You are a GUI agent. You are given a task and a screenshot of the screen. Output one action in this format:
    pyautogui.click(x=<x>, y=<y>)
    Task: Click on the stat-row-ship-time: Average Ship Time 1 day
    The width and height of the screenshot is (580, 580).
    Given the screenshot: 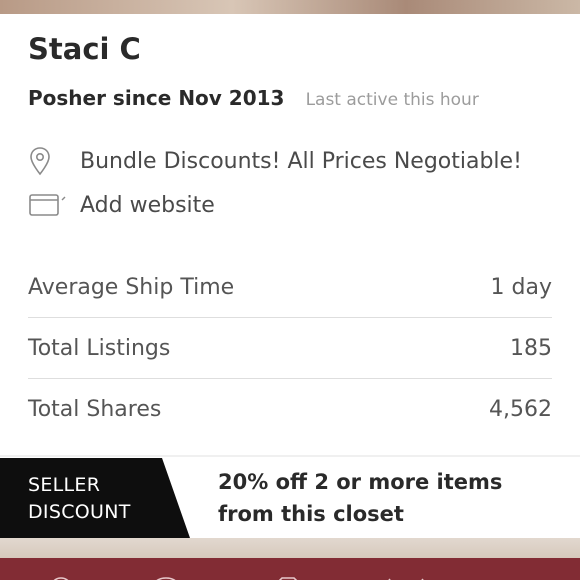 What is the action you would take?
    pyautogui.click(x=290, y=287)
    